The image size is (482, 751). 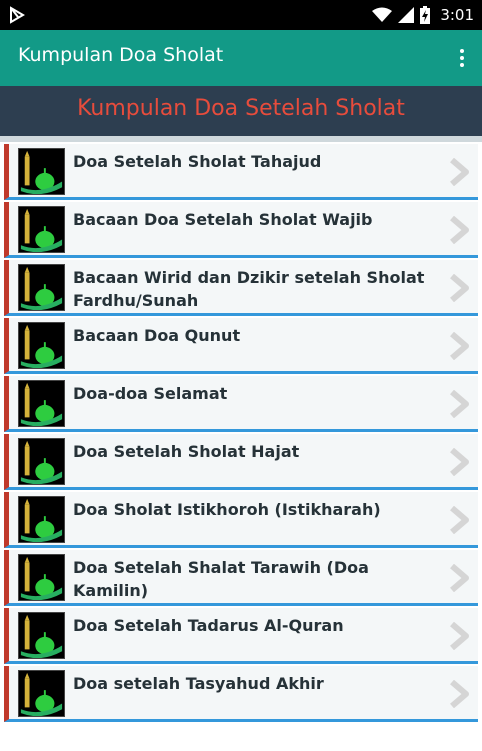 What do you see at coordinates (198, 683) in the screenshot?
I see `list-item-label: Doa setelah Tasyahud Akhir` at bounding box center [198, 683].